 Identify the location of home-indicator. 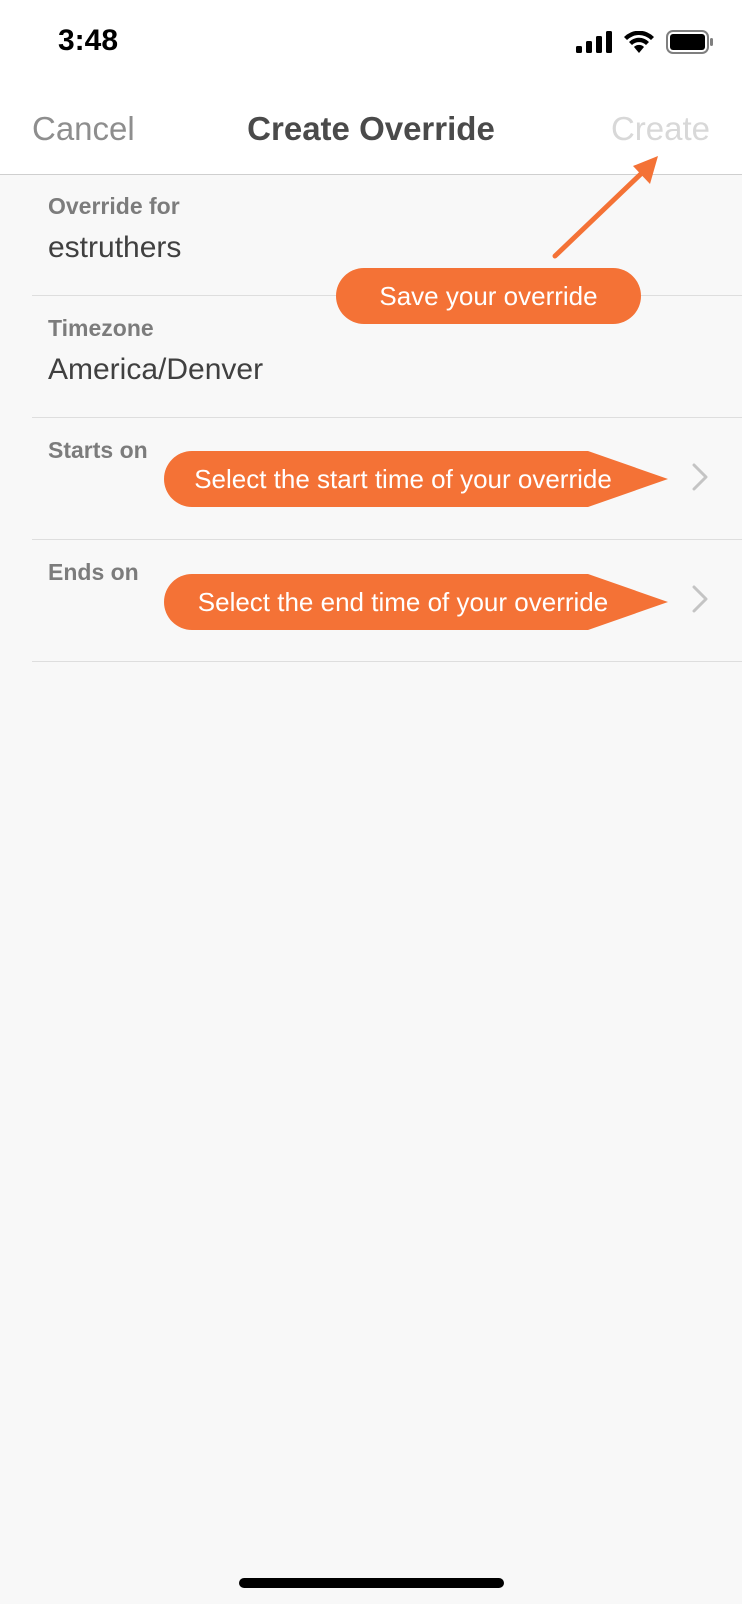
(371, 1583).